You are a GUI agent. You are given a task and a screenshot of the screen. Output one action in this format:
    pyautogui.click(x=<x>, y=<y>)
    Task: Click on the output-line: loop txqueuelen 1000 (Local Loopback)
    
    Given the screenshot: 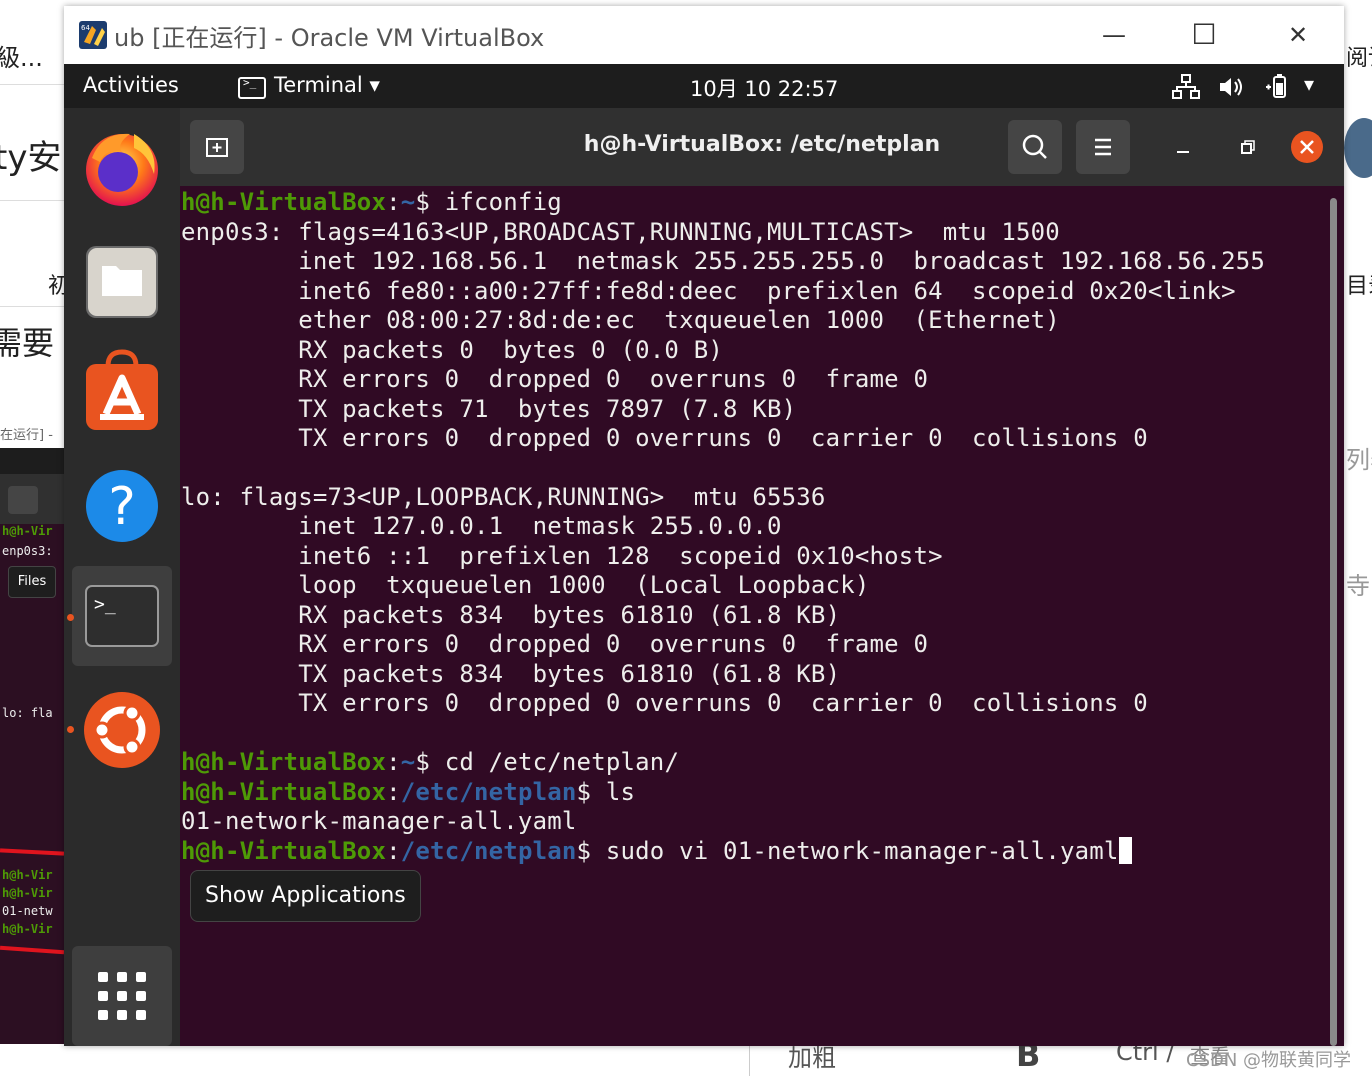 What is the action you would take?
    pyautogui.click(x=525, y=585)
    